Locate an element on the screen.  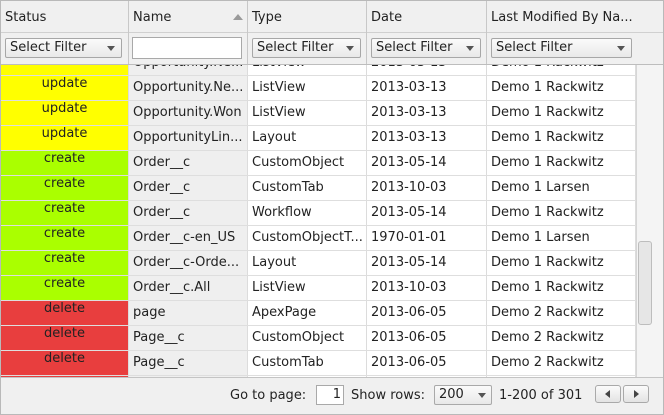
date-filter-select: Select Filter is located at coordinates (426, 48).